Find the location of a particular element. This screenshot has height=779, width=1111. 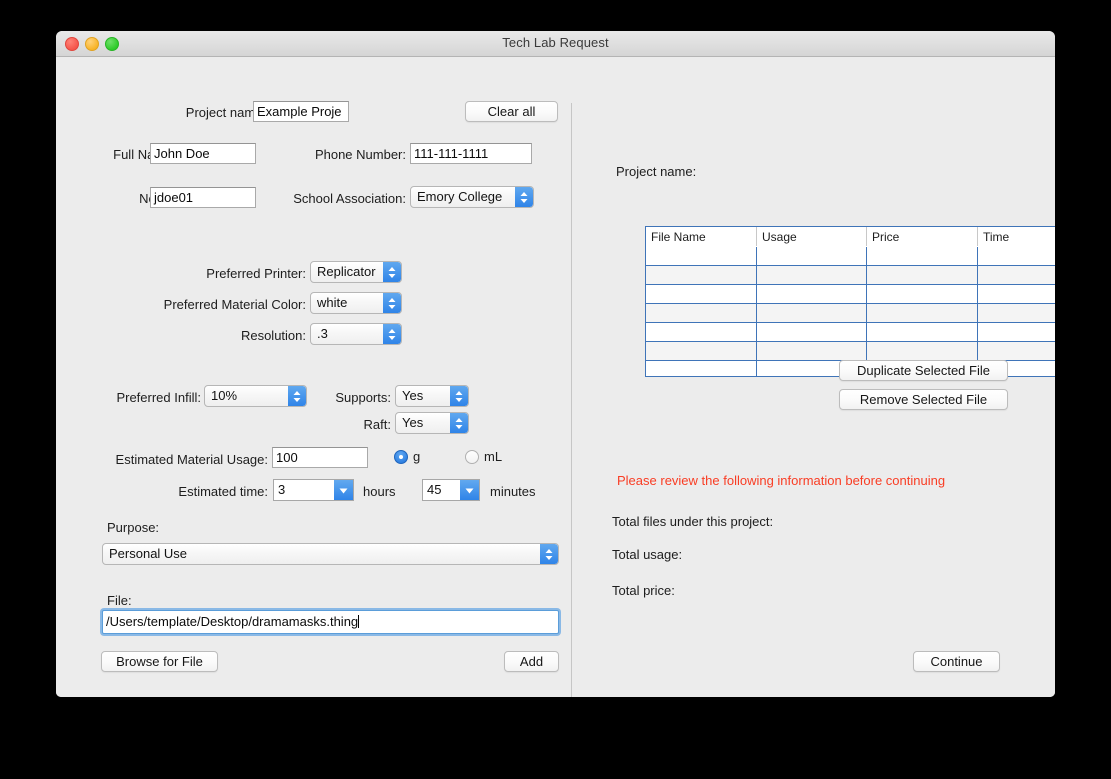

file-table: File Name Usage Price Time is located at coordinates (850, 301).